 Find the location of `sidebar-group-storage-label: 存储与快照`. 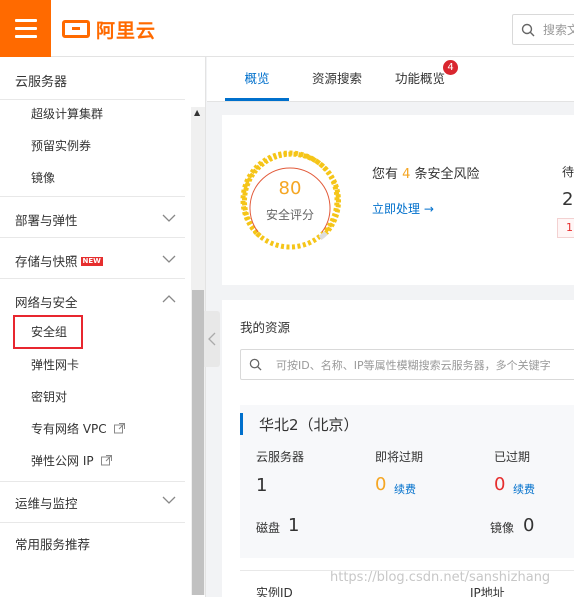

sidebar-group-storage-label: 存储与快照 is located at coordinates (46, 261).